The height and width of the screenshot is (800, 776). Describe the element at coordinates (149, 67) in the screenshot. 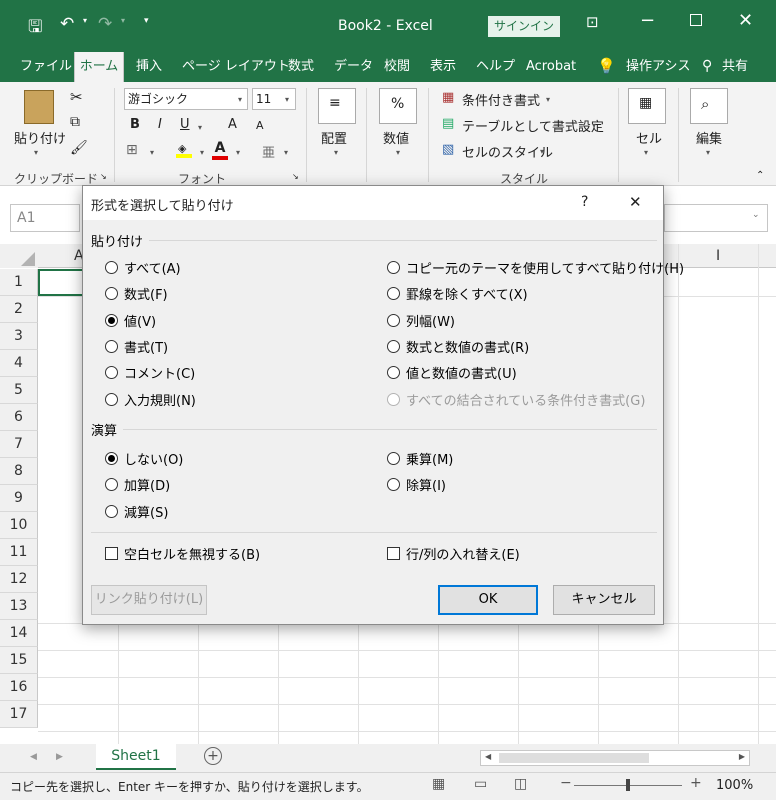

I see `tab-insert: 挿入` at that location.